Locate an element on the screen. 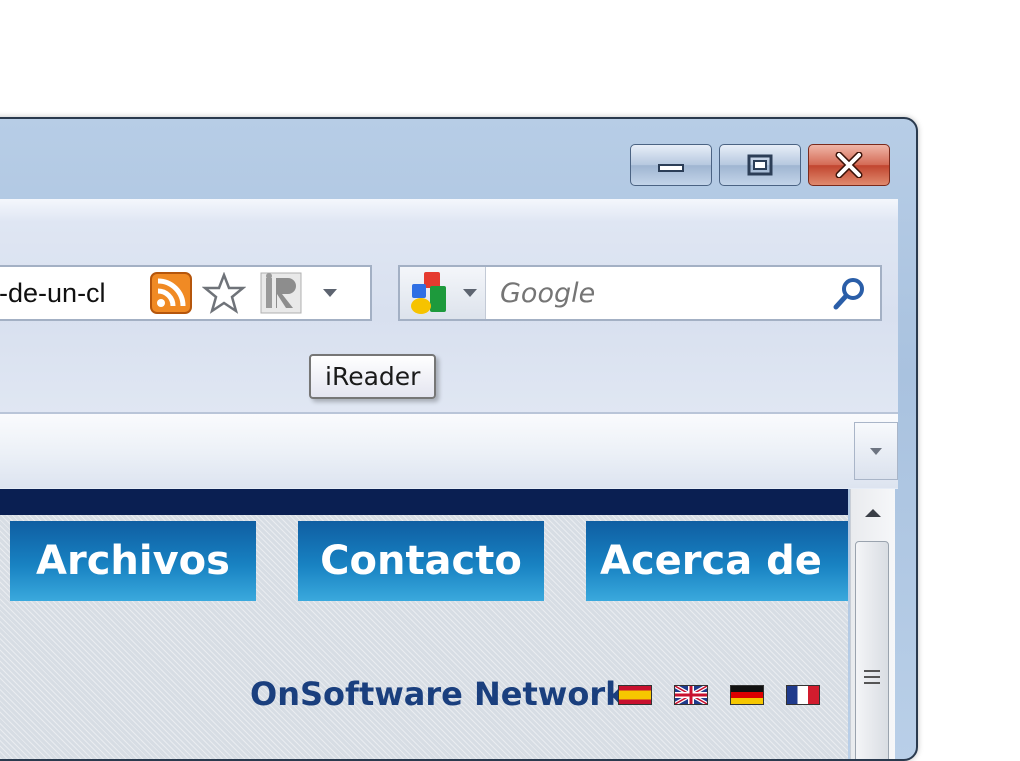 Image resolution: width=1020 pixels, height=761 pixels. nav-tab-contacto: Contacto is located at coordinates (421, 561).